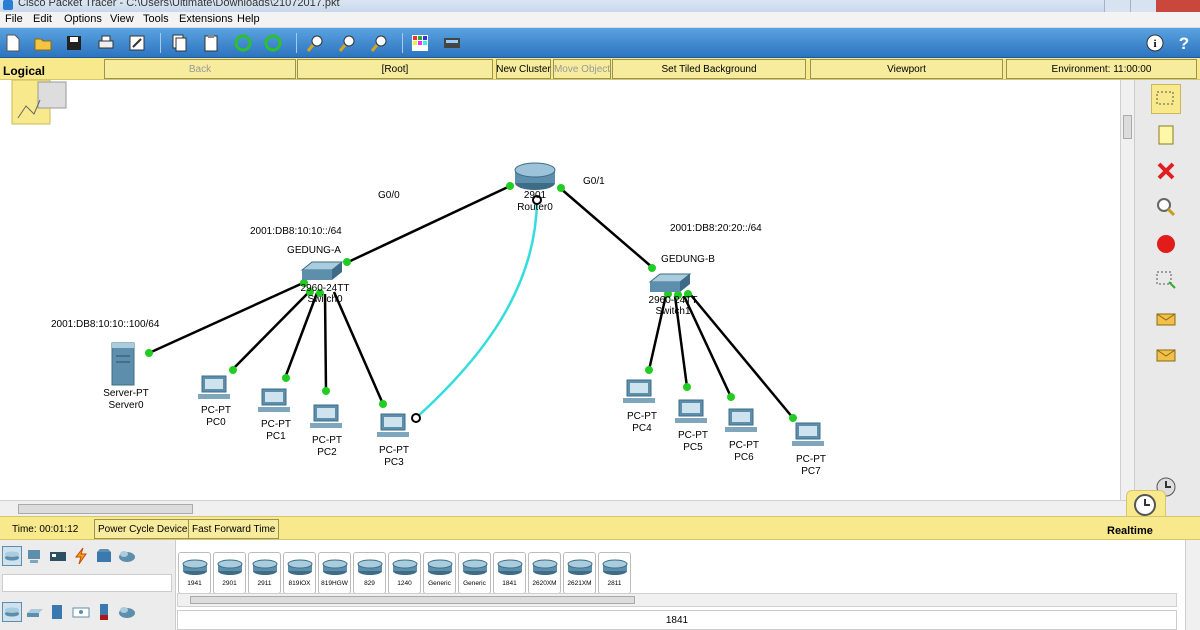 This screenshot has height=630, width=1200. What do you see at coordinates (104, 556) in the screenshot?
I see `miscellaneous-icon` at bounding box center [104, 556].